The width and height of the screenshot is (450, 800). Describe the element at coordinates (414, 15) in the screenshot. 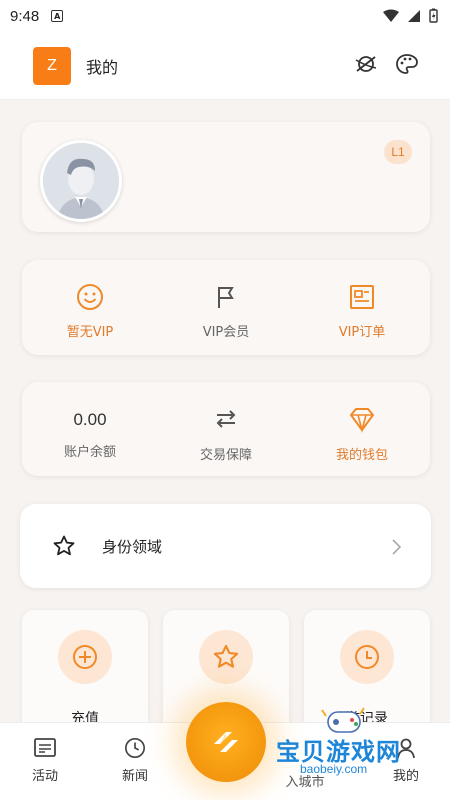

I see `signal-icon` at that location.